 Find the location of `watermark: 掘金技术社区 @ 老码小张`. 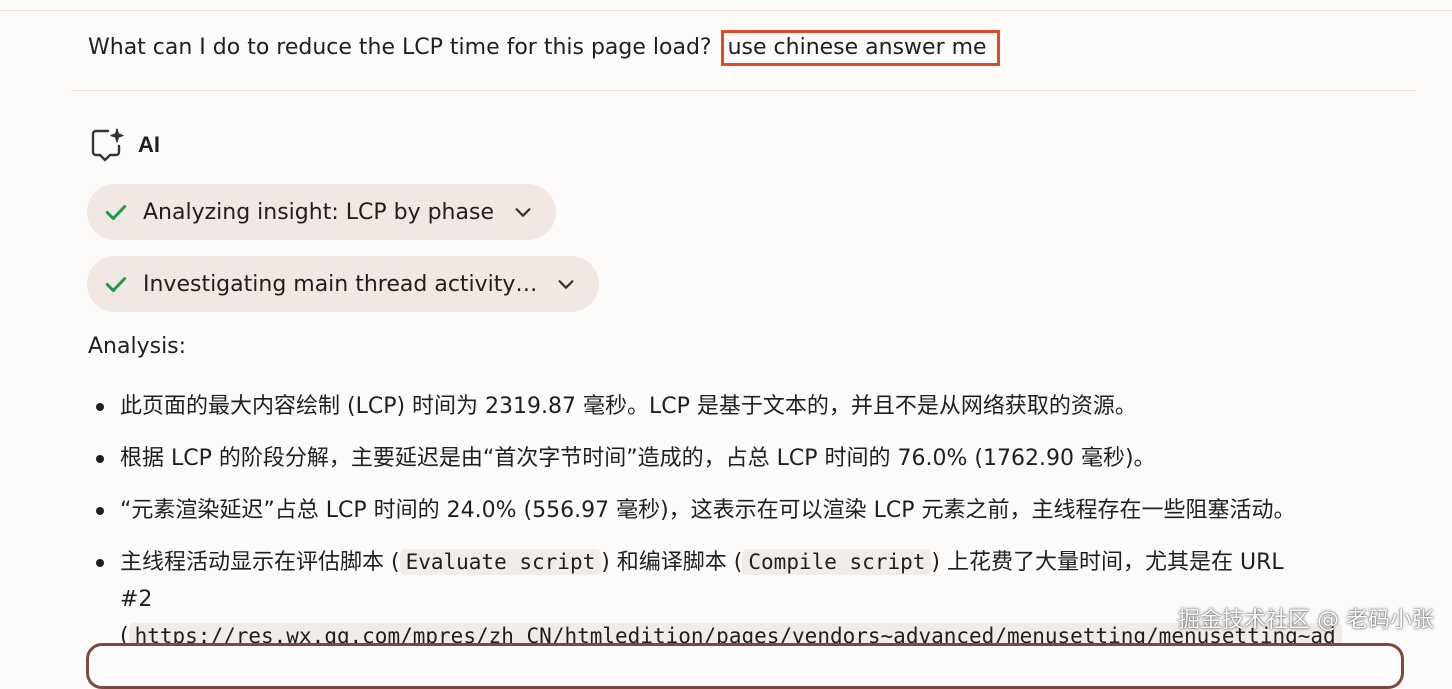

watermark: 掘金技术社区 @ 老码小张 is located at coordinates (1306, 620).